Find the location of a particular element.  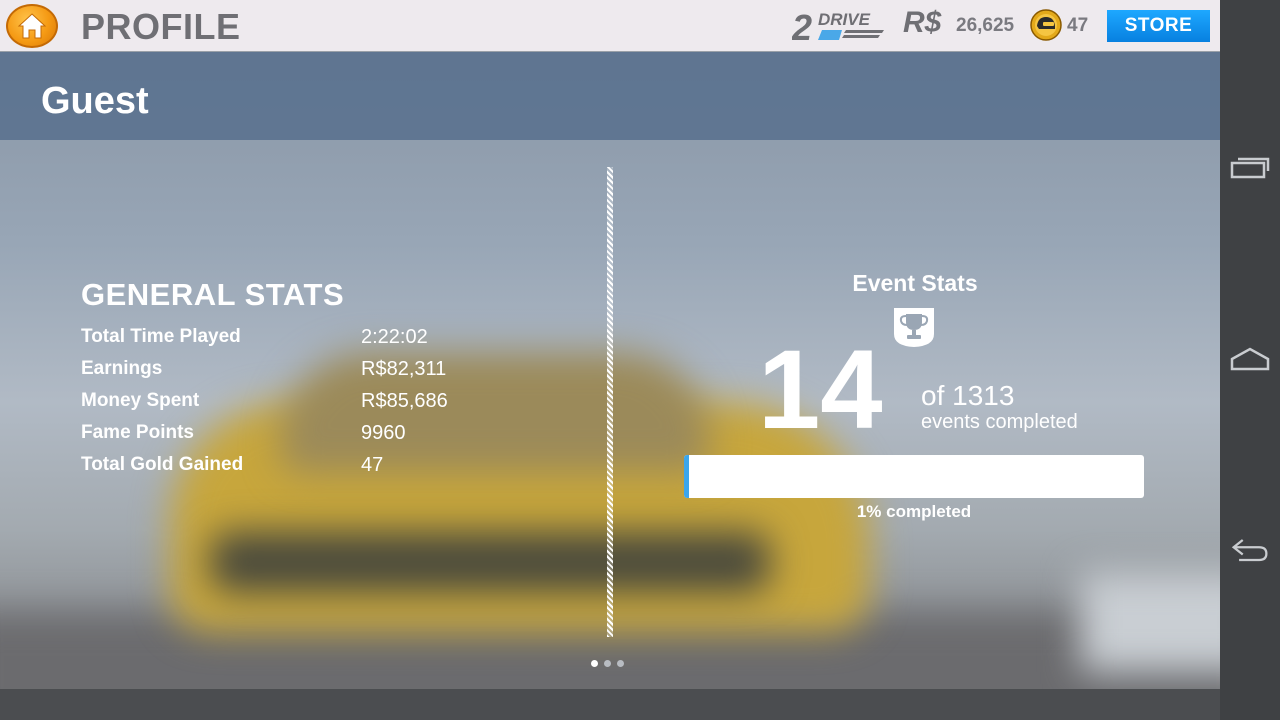

page-indicator is located at coordinates (611, 665).